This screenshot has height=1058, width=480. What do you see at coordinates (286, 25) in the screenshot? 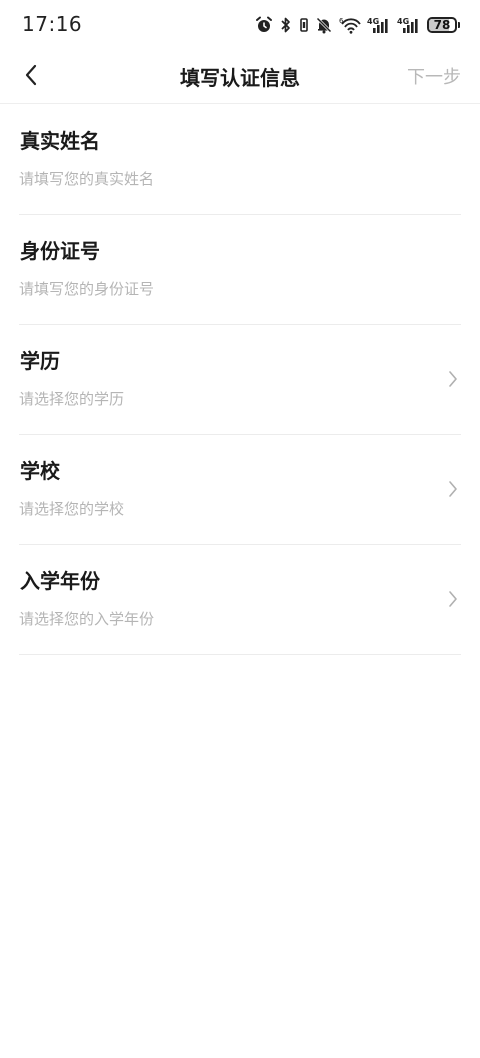
I see `bluetooth-icon` at bounding box center [286, 25].